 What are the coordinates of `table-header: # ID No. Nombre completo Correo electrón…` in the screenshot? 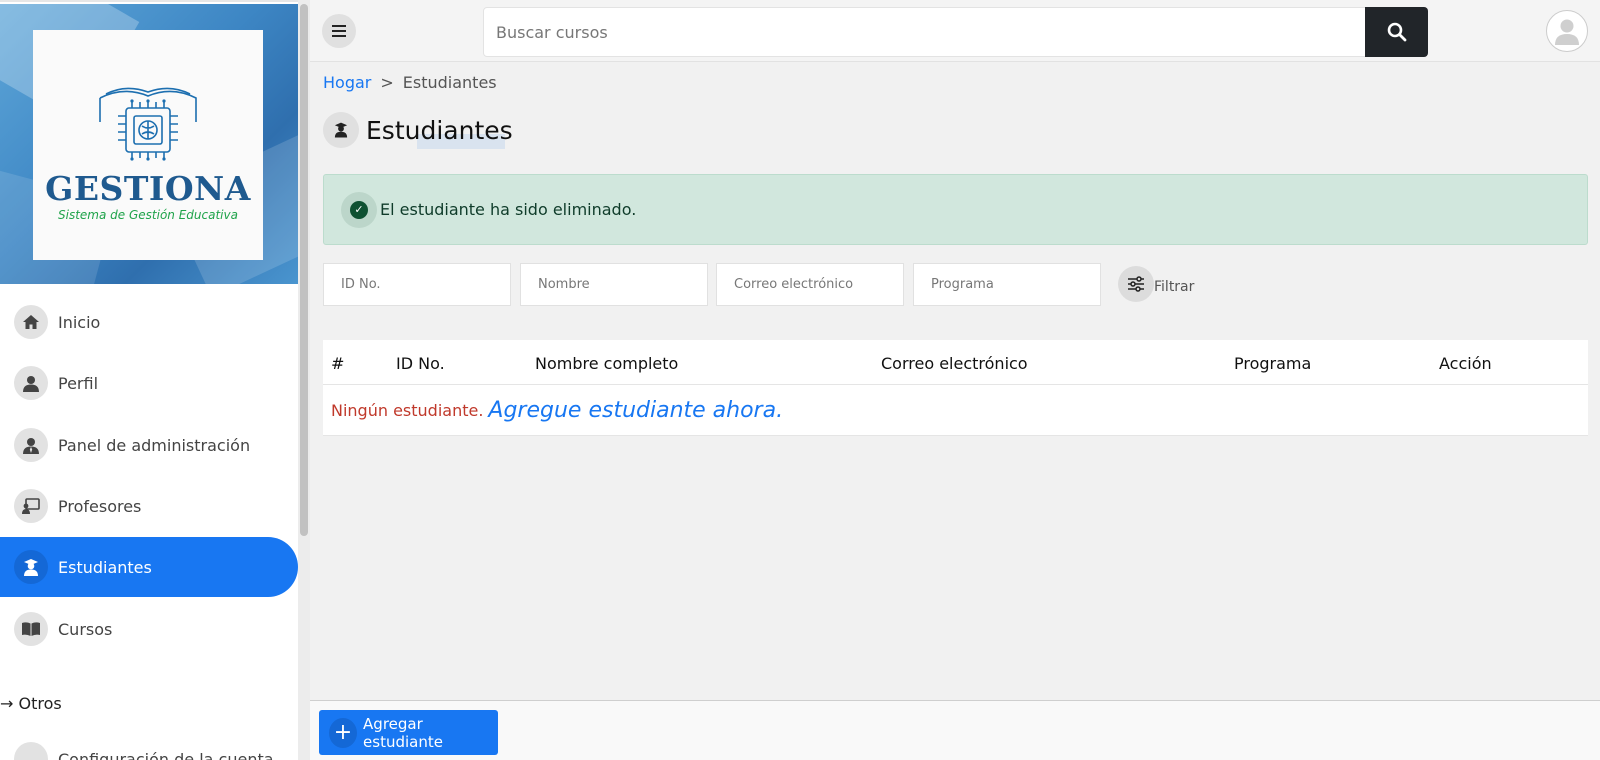 It's located at (955, 362).